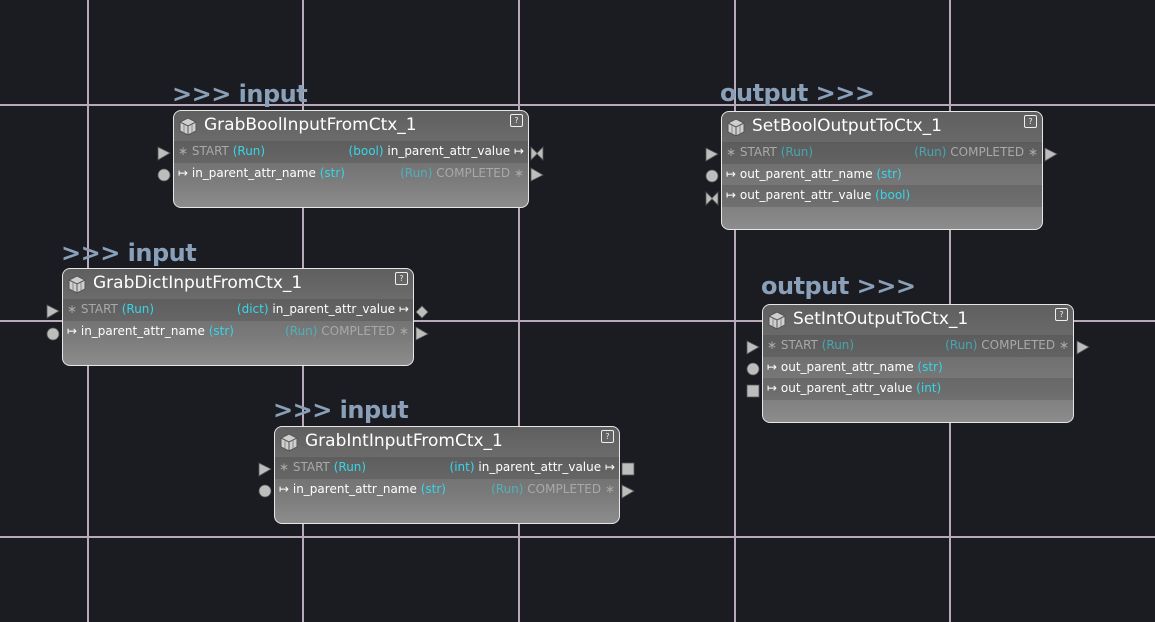 Image resolution: width=1155 pixels, height=622 pixels. What do you see at coordinates (881, 319) in the screenshot?
I see `node-title: SetIntOutputToCtx_1` at bounding box center [881, 319].